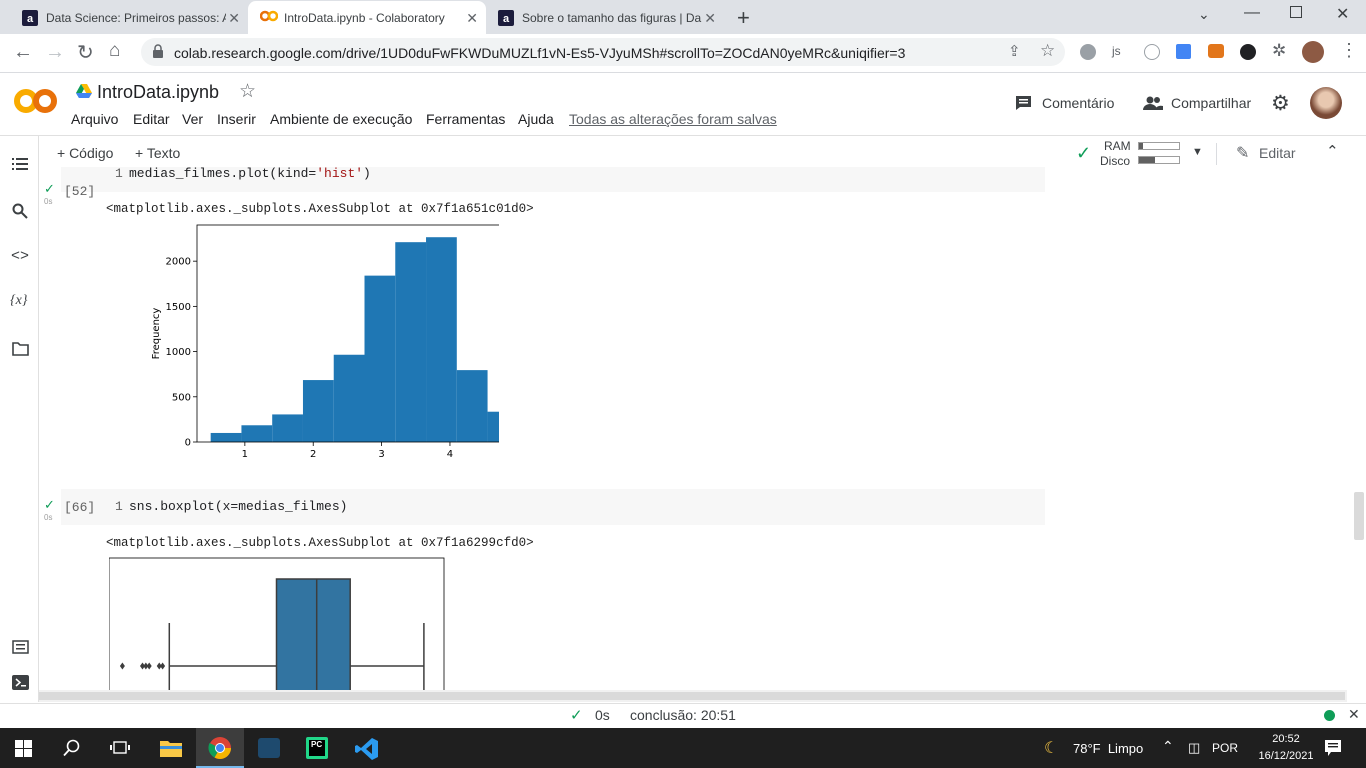 This screenshot has height=768, width=1366. Describe the element at coordinates (341, 119) in the screenshot. I see `menu-ambiente: Ambiente de execução` at that location.